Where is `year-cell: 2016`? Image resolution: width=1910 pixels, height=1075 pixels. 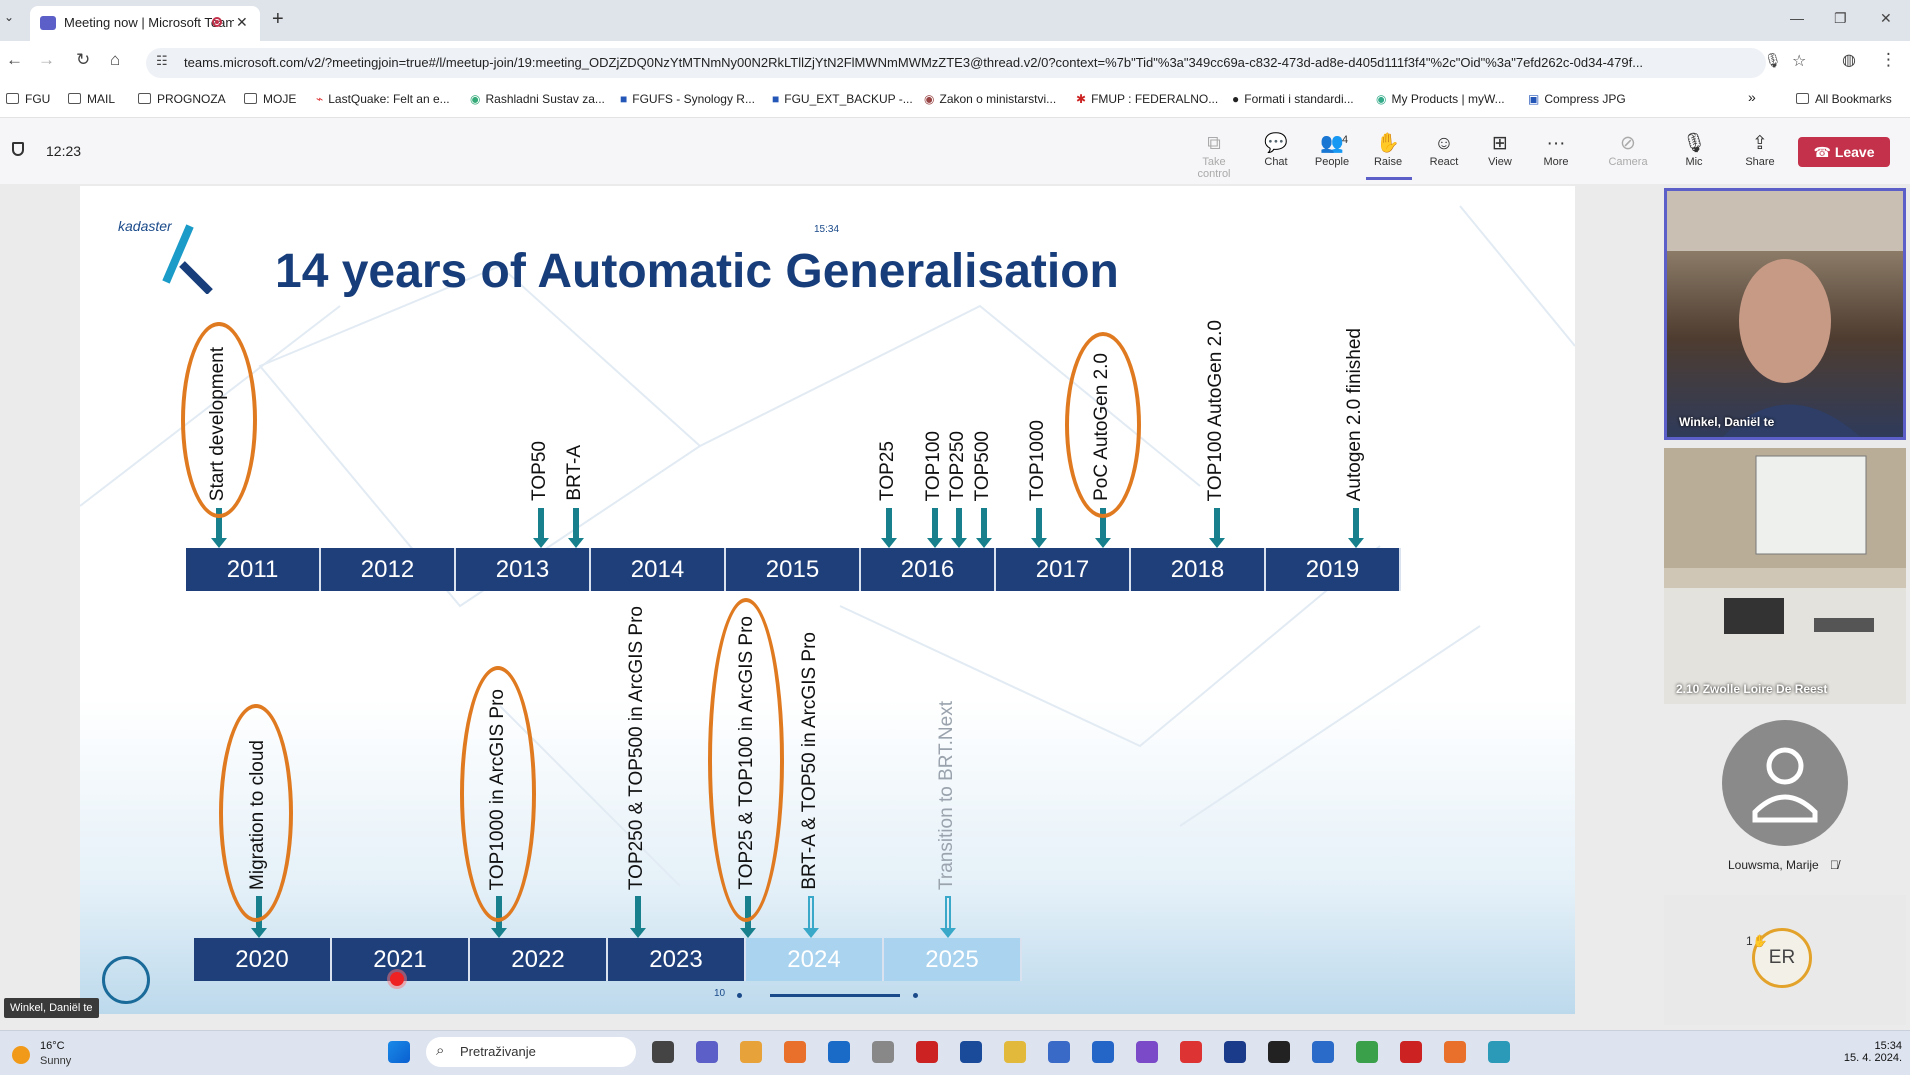
year-cell: 2016 is located at coordinates (928, 569).